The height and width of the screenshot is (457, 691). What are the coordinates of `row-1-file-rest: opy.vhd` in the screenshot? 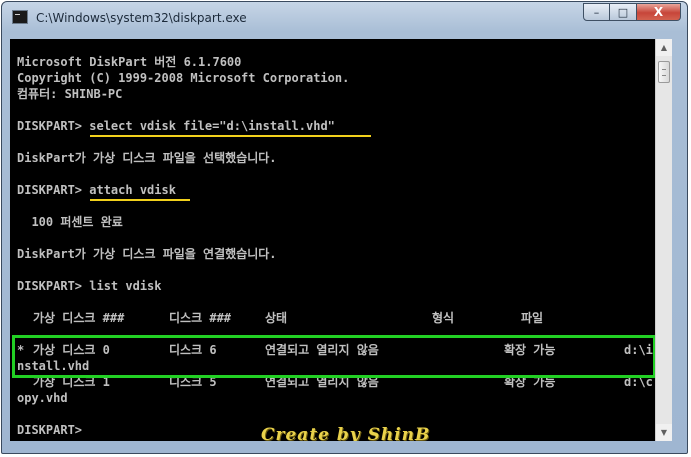 It's located at (42, 398).